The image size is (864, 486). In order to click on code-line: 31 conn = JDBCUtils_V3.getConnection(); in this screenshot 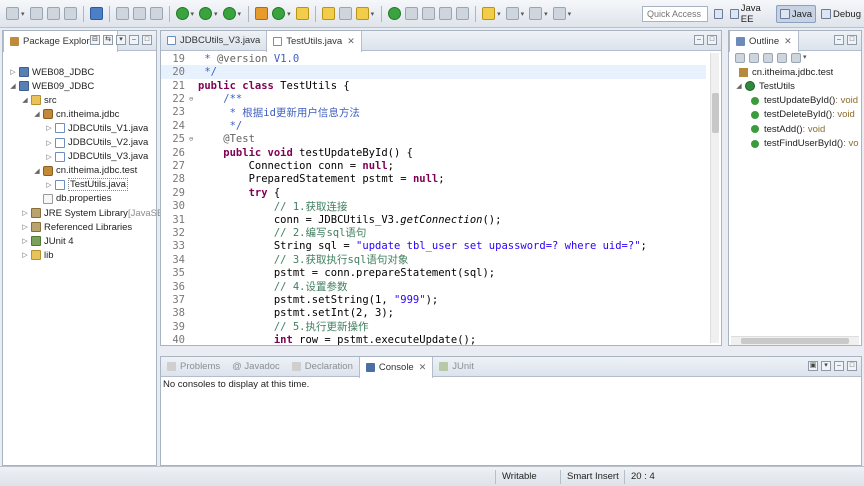, I will do `click(433, 220)`.